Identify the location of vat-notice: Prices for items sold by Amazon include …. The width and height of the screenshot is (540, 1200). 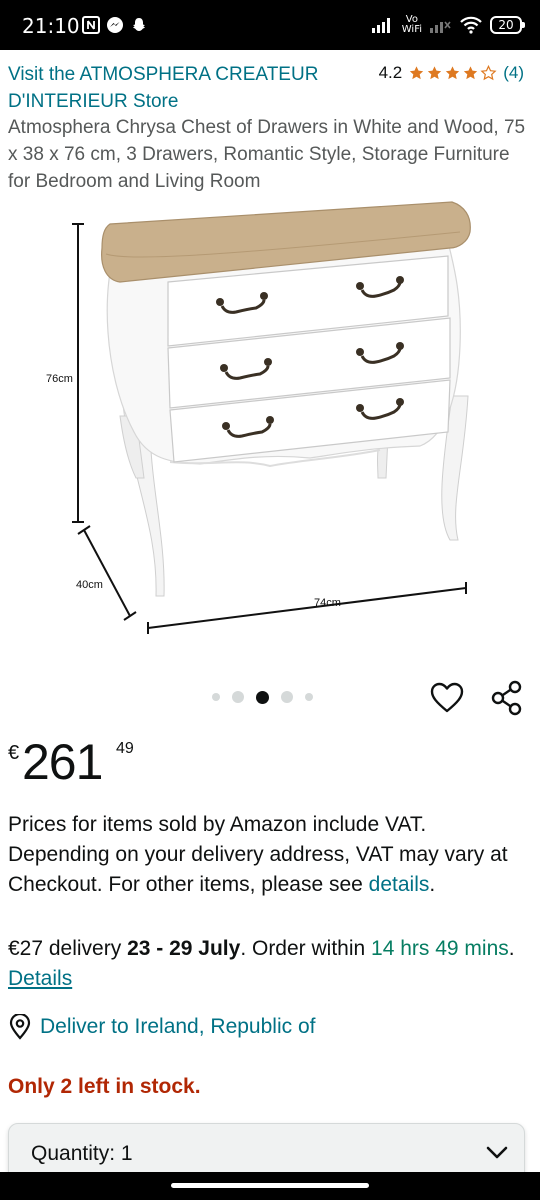
(263, 855).